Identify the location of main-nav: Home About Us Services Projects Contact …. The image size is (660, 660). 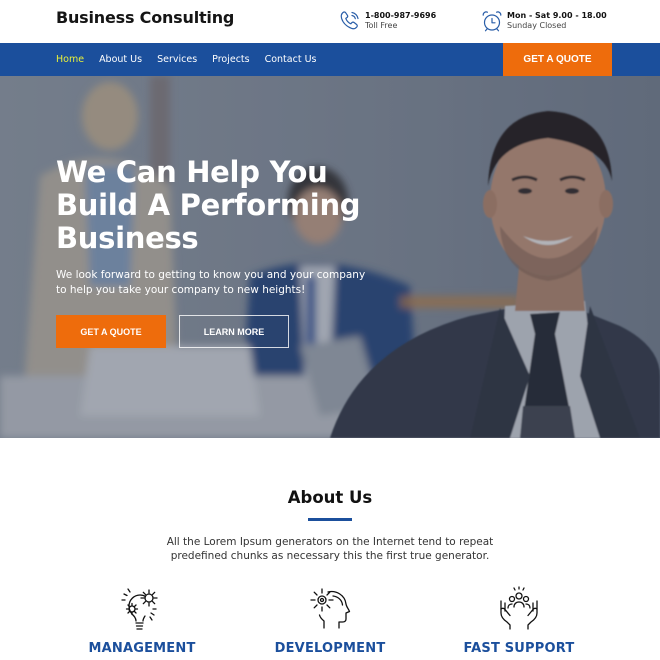
(193, 59).